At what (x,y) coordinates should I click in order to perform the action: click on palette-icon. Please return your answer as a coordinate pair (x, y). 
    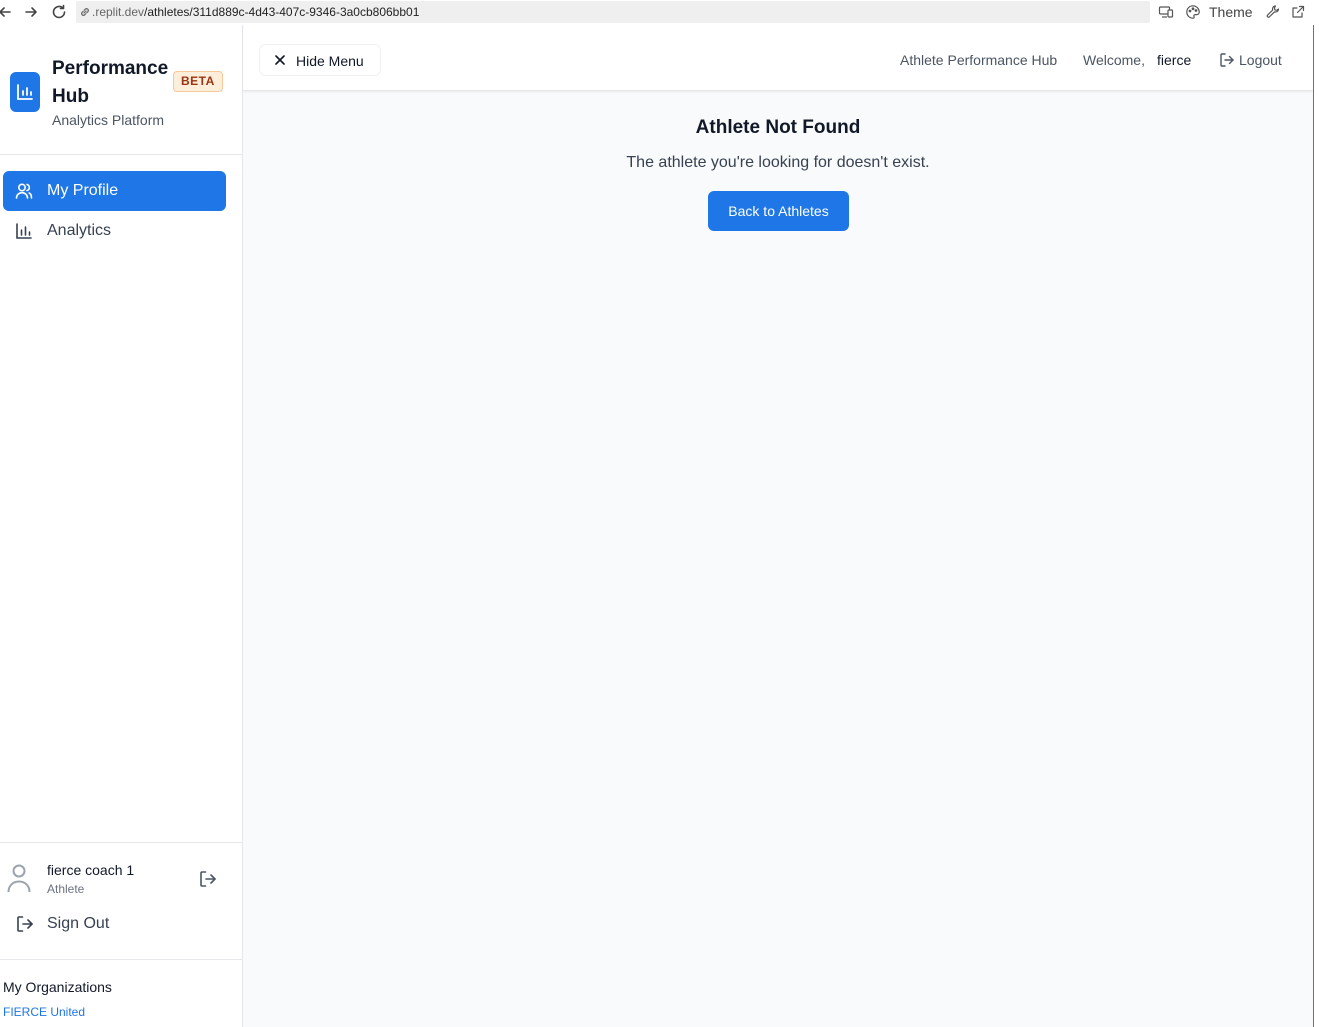
    Looking at the image, I should click on (1193, 12).